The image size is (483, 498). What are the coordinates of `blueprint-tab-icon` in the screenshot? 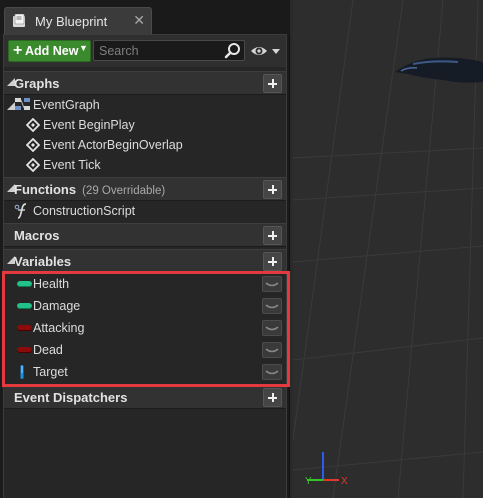 It's located at (19, 20).